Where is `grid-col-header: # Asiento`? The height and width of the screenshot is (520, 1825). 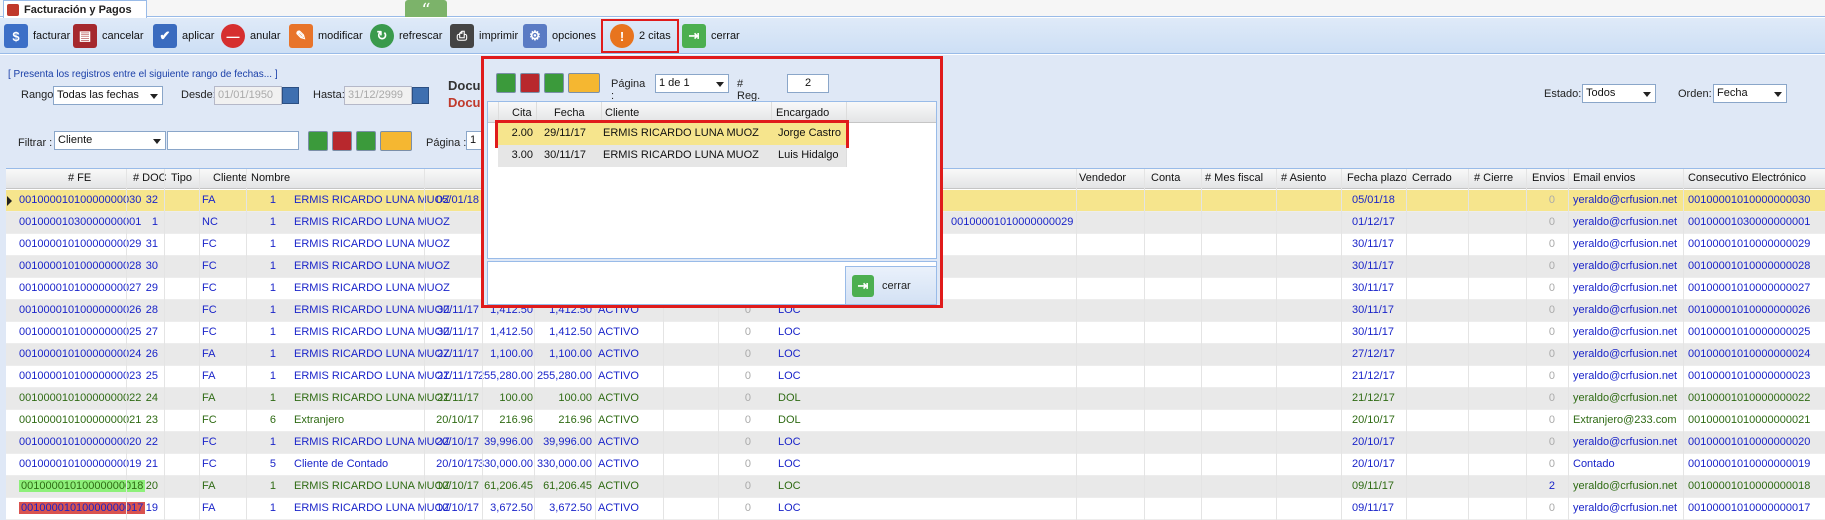
grid-col-header: # Asiento is located at coordinates (1303, 178).